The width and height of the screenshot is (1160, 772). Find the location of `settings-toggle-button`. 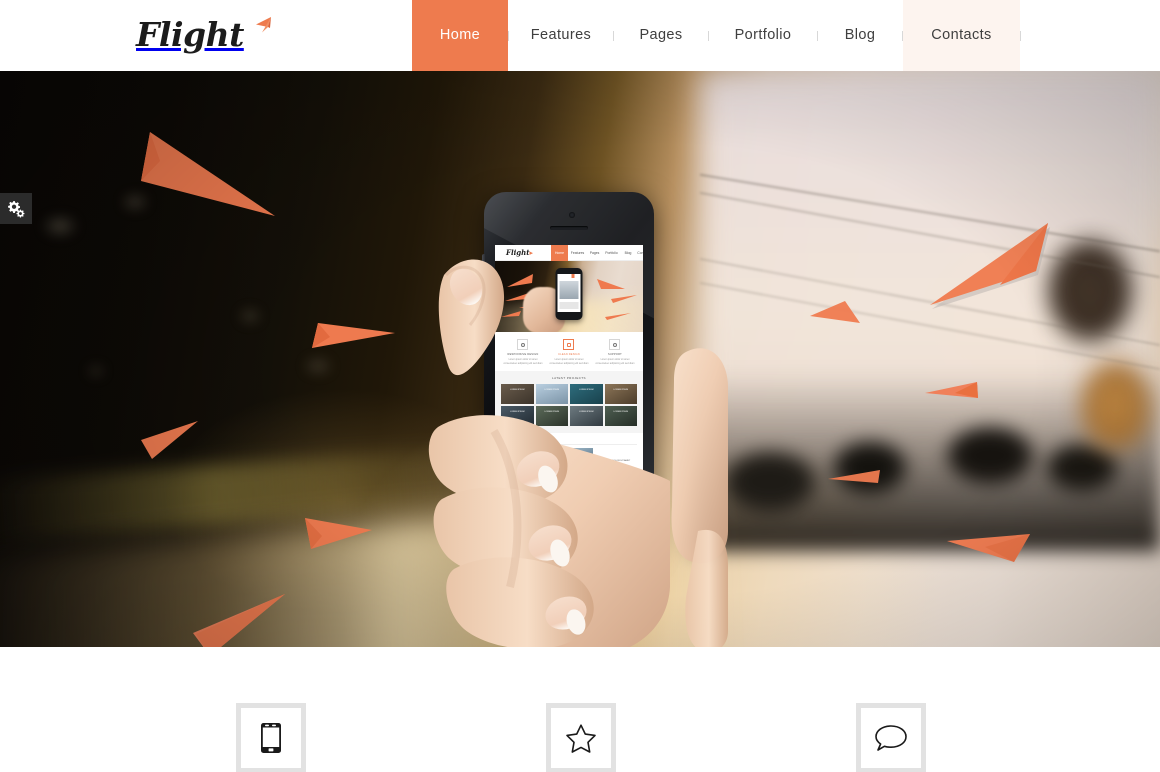

settings-toggle-button is located at coordinates (16, 208).